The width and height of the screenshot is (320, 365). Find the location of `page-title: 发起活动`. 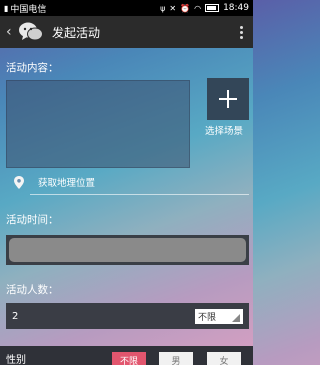

page-title: 发起活动 is located at coordinates (76, 32).